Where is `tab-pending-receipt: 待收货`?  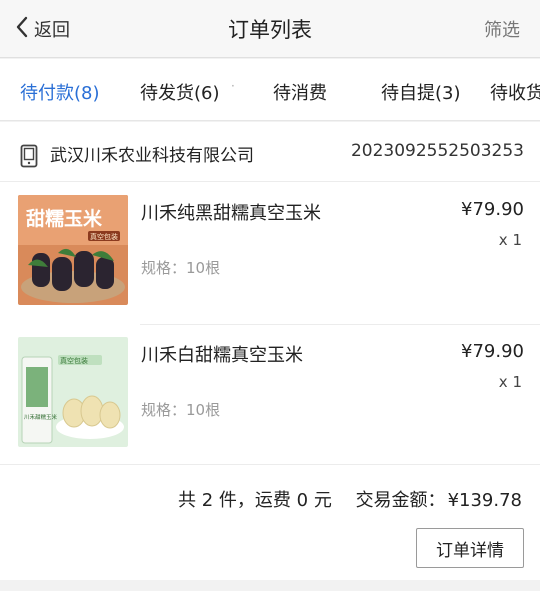
tab-pending-receipt: 待收货 is located at coordinates (515, 92).